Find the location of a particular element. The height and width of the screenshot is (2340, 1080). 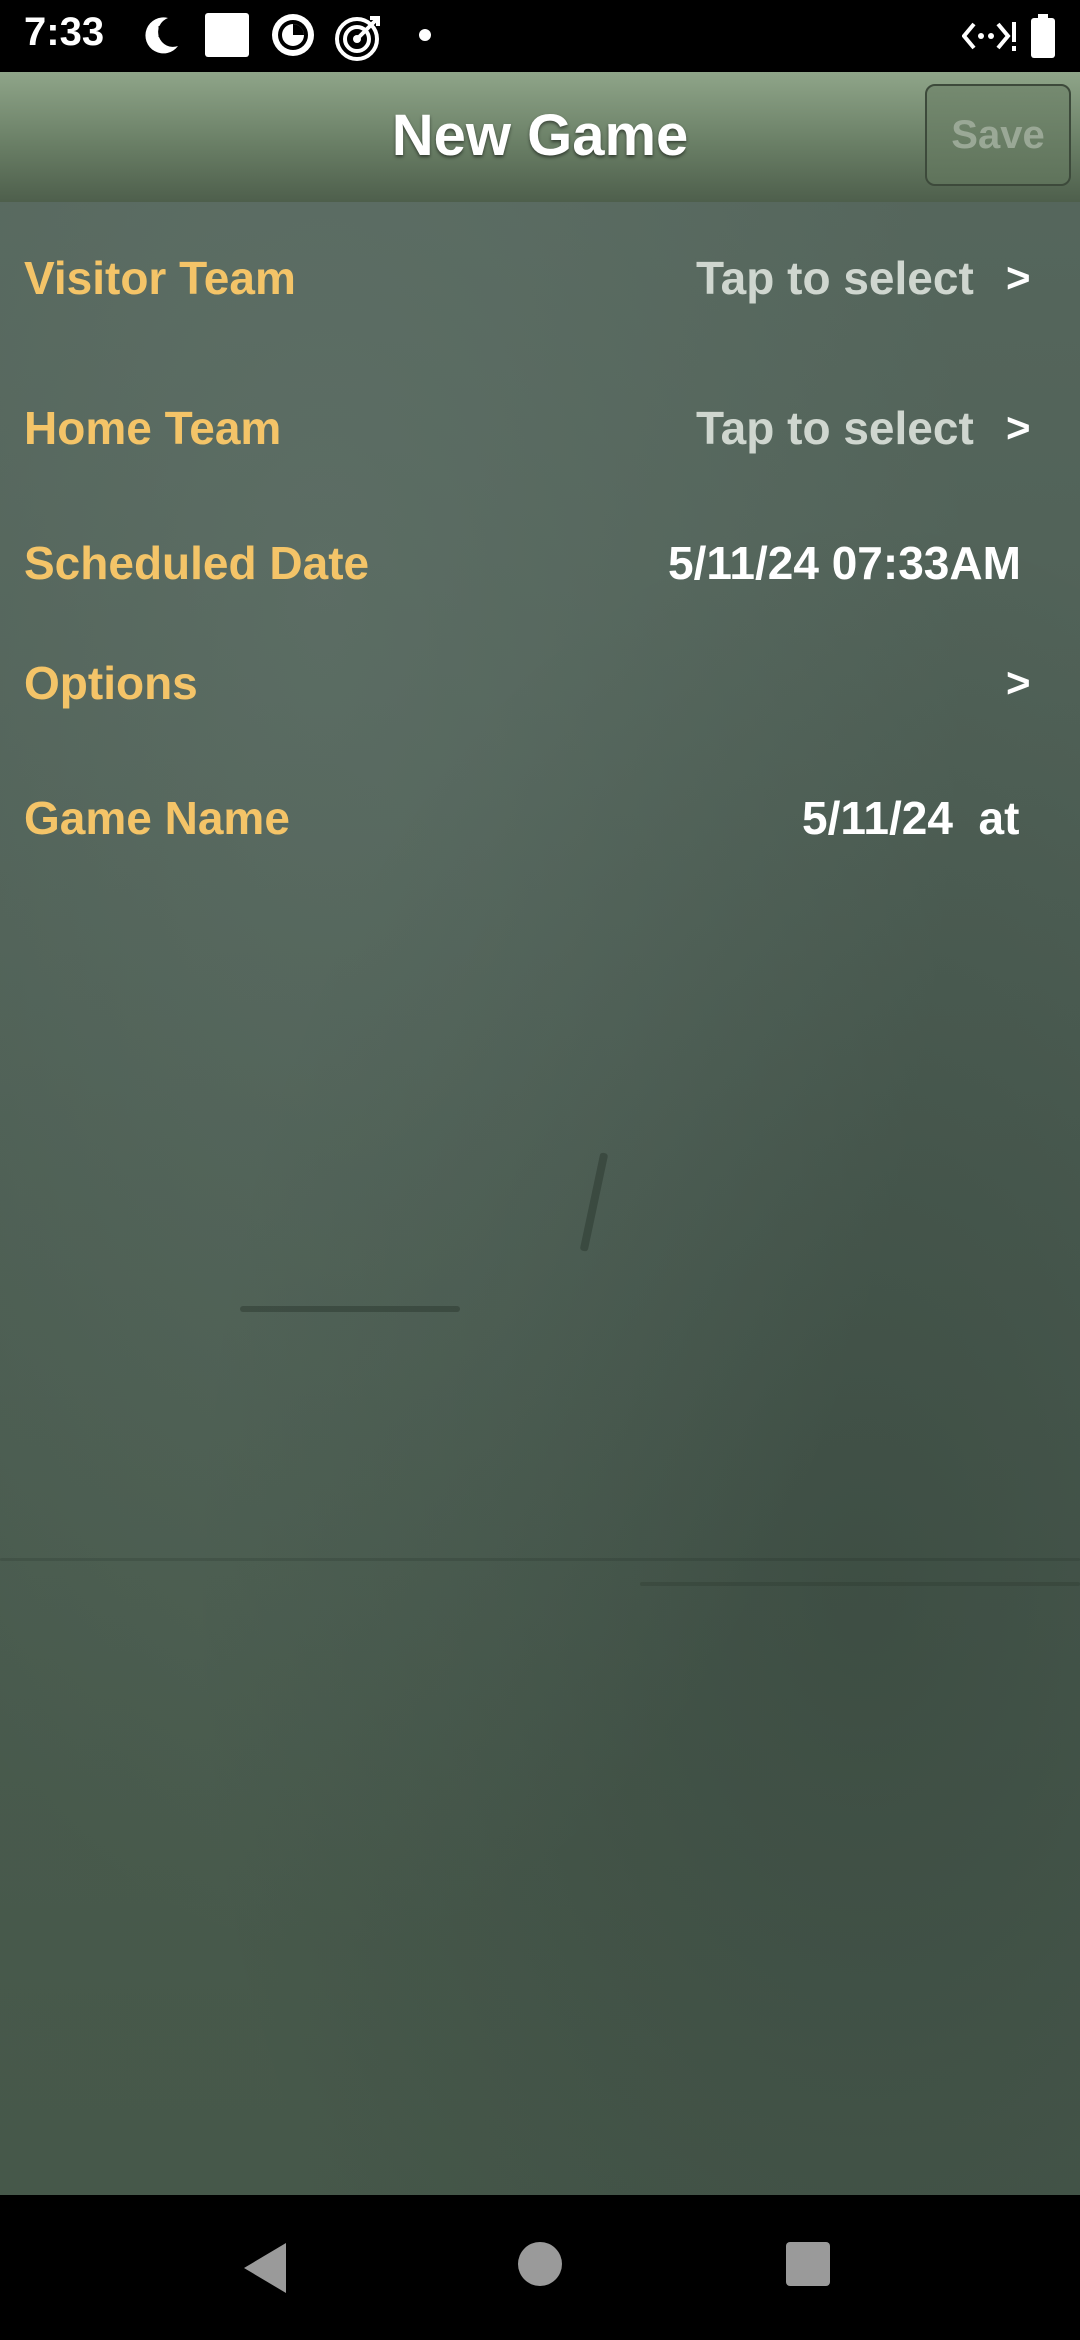

home-team-row: Home Team Tap to select > is located at coordinates (540, 428).